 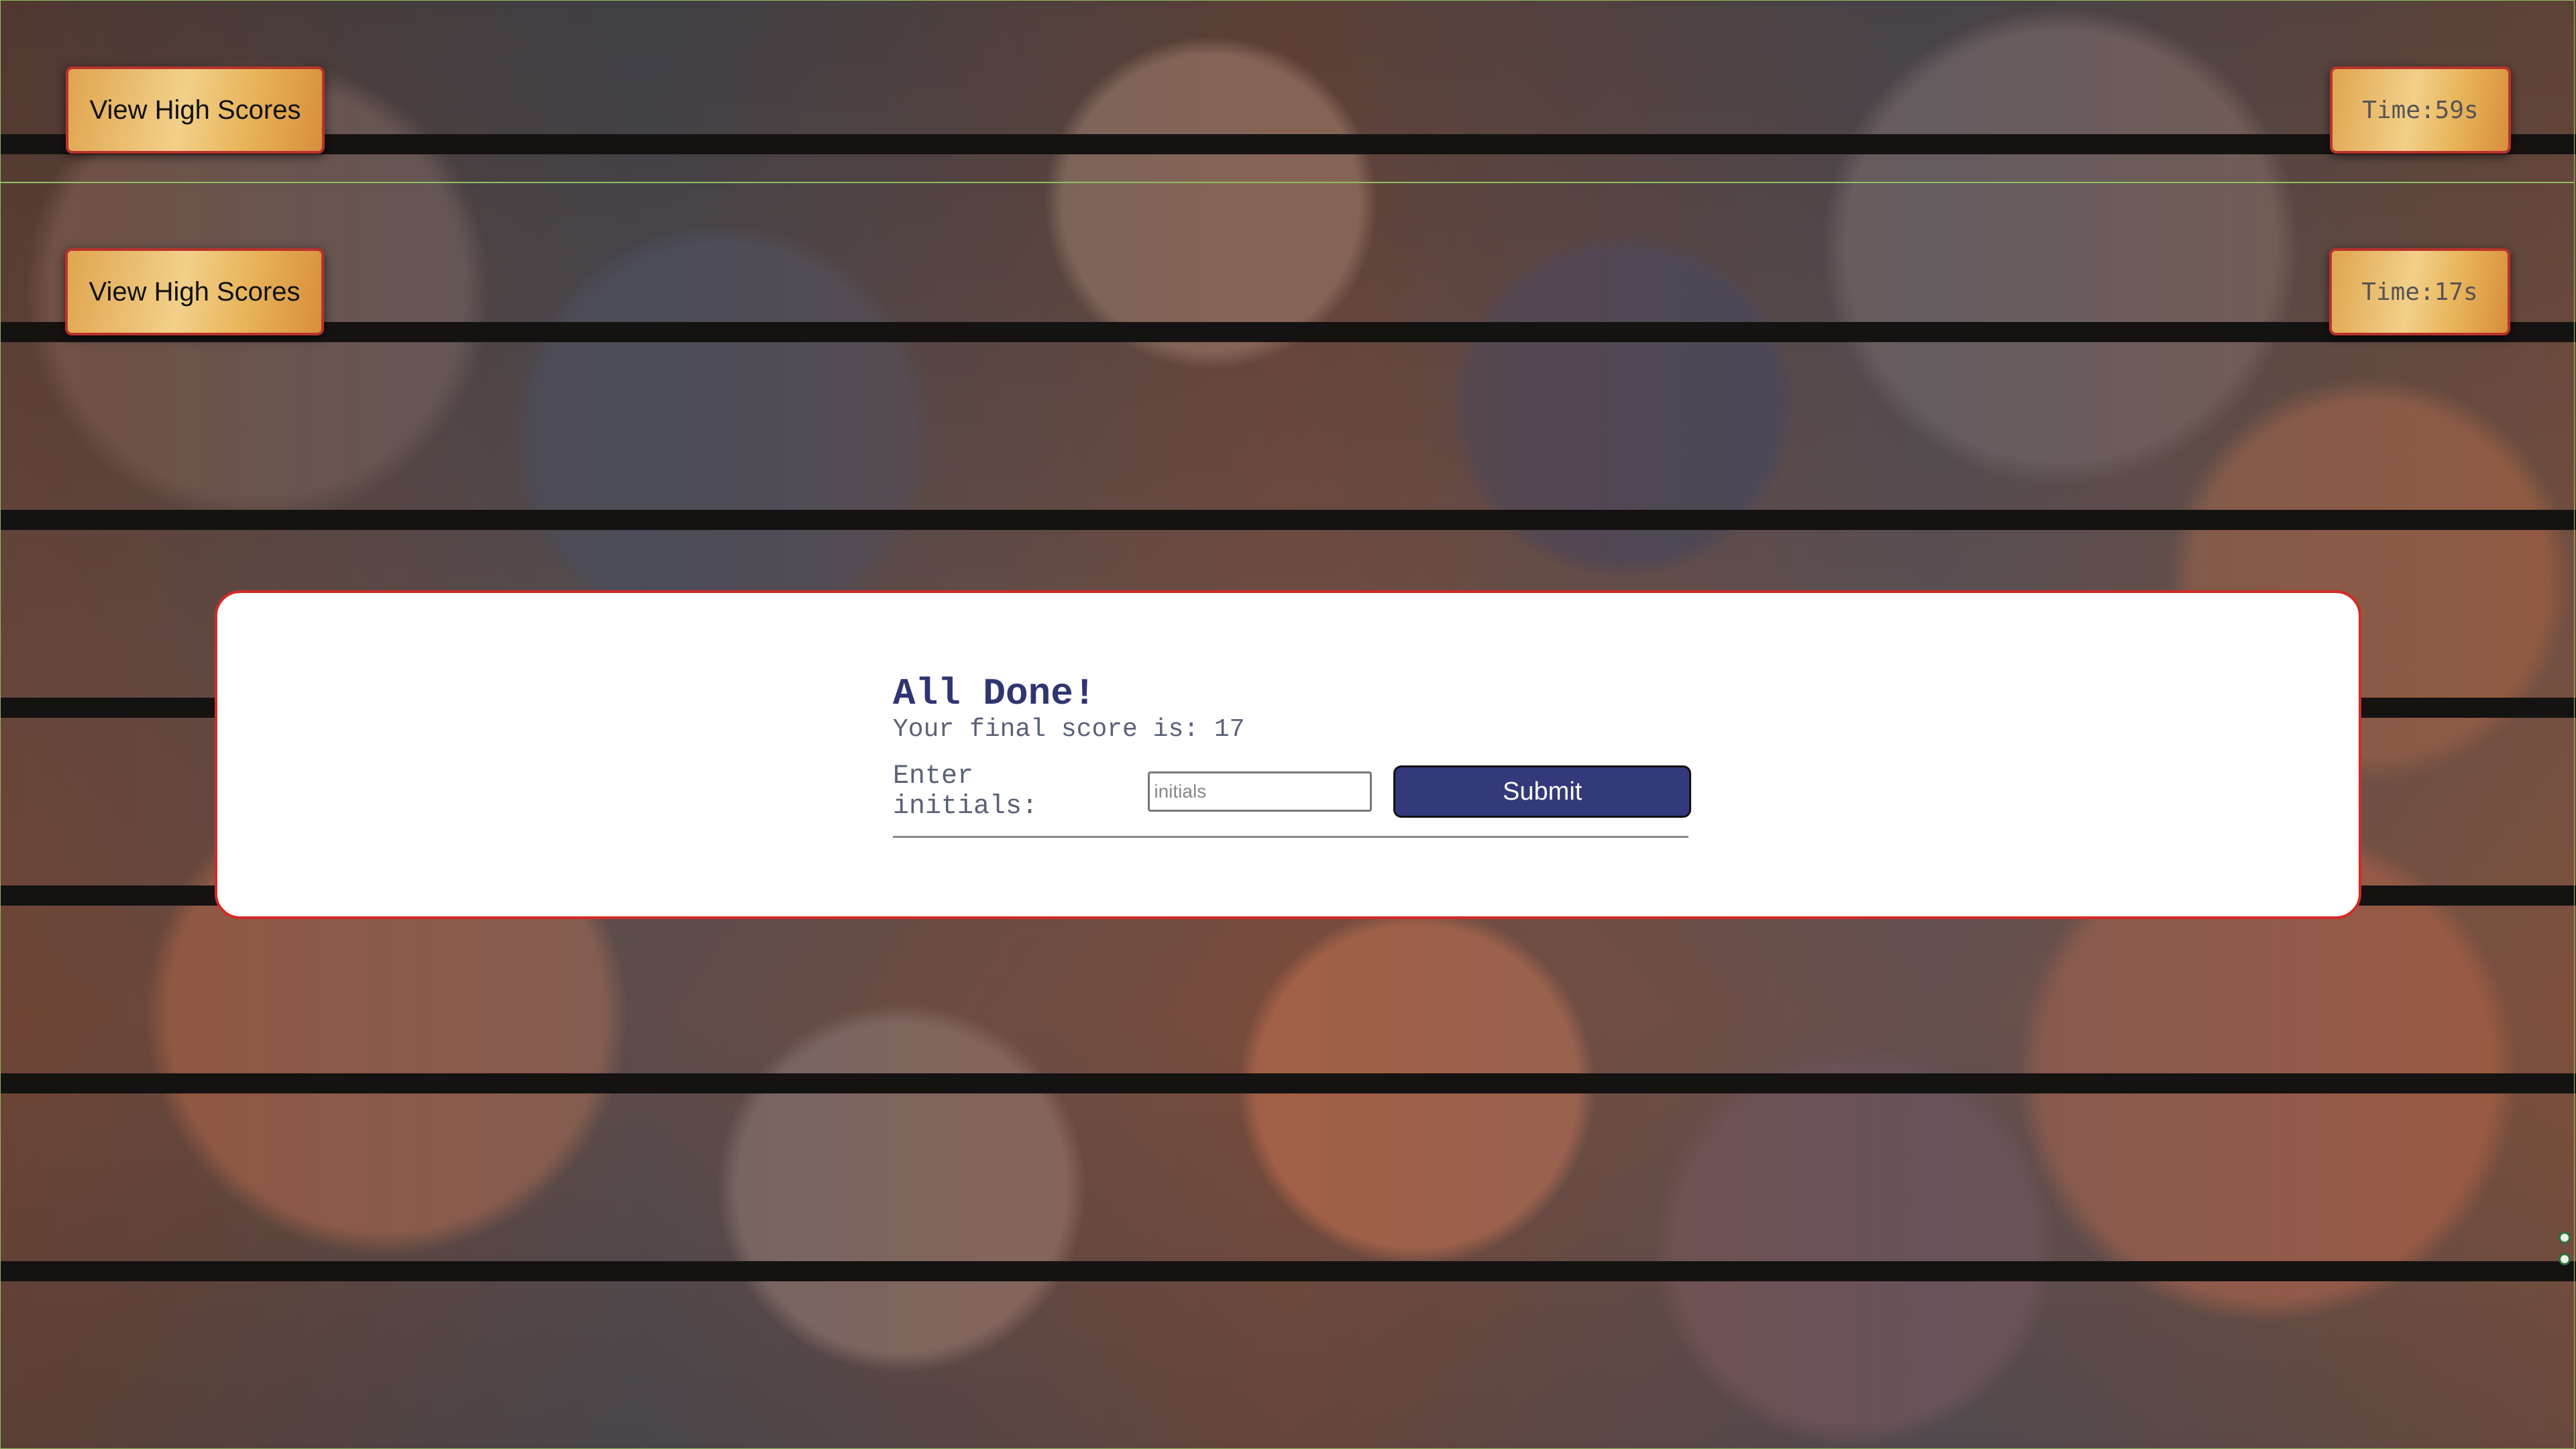 I want to click on view-high-scores-button-2: View High Scores, so click(x=194, y=291).